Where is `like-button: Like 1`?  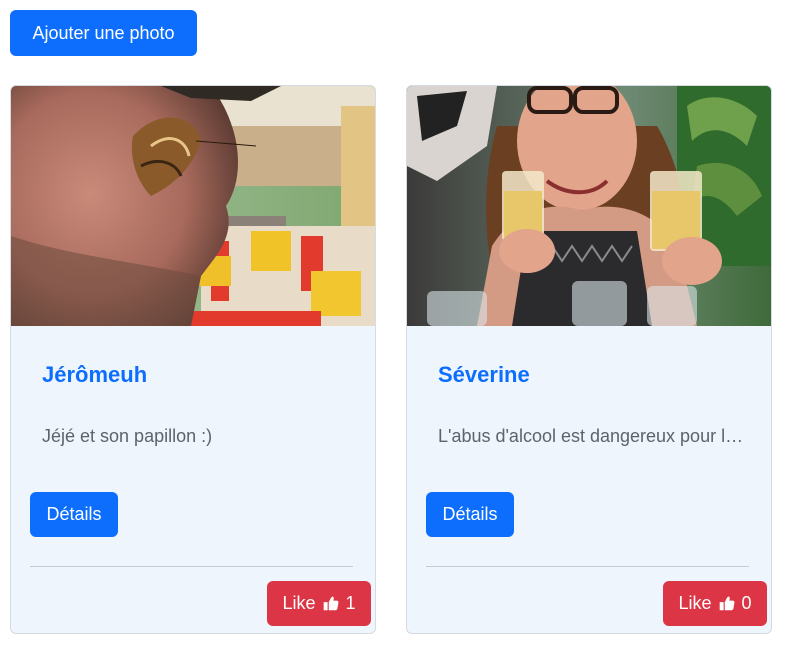 like-button: Like 1 is located at coordinates (319, 603).